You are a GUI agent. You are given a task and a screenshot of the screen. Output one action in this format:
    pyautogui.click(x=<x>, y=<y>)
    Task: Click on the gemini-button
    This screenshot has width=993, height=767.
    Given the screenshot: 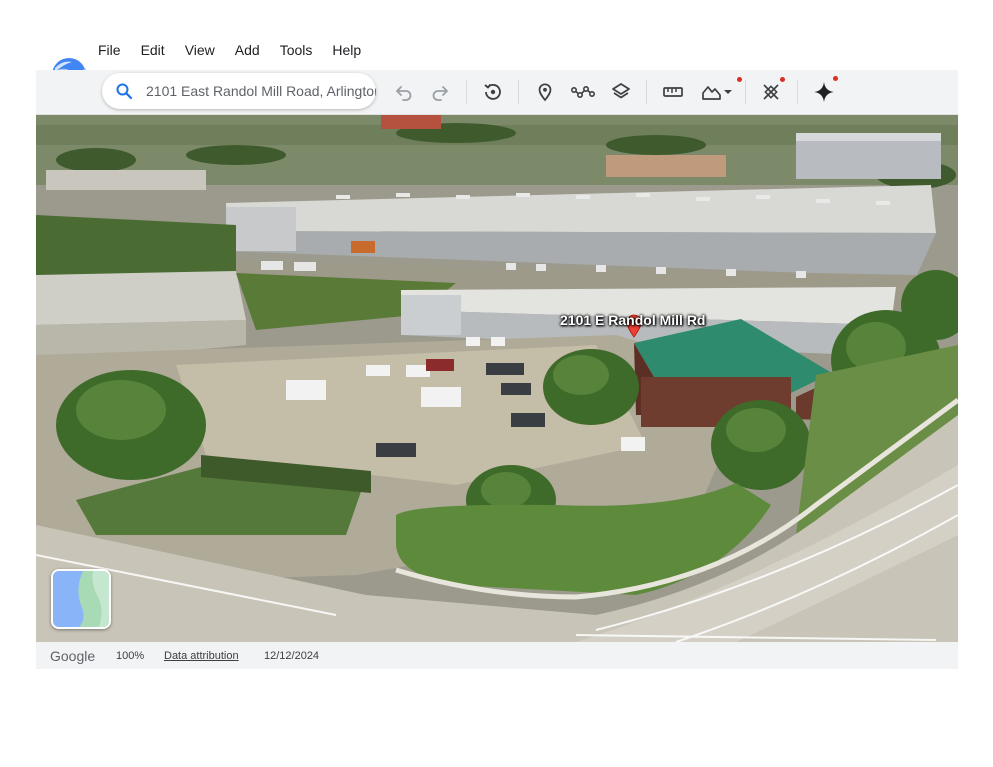 What is the action you would take?
    pyautogui.click(x=824, y=90)
    